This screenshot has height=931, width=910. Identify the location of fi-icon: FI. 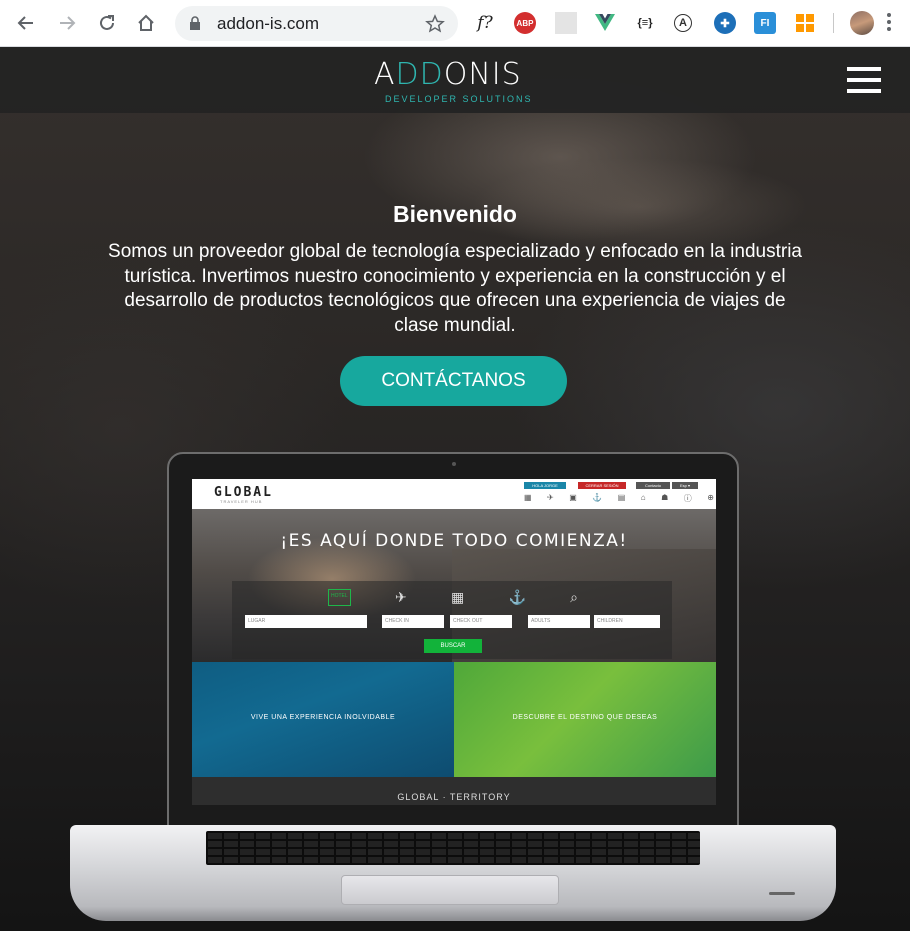
(765, 23).